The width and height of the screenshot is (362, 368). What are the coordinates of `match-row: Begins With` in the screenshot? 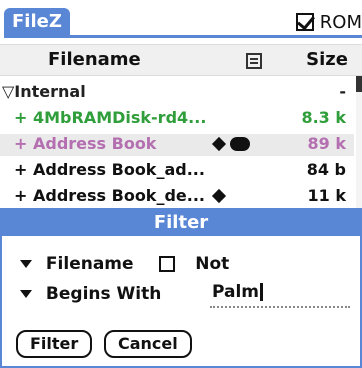 It's located at (90, 294).